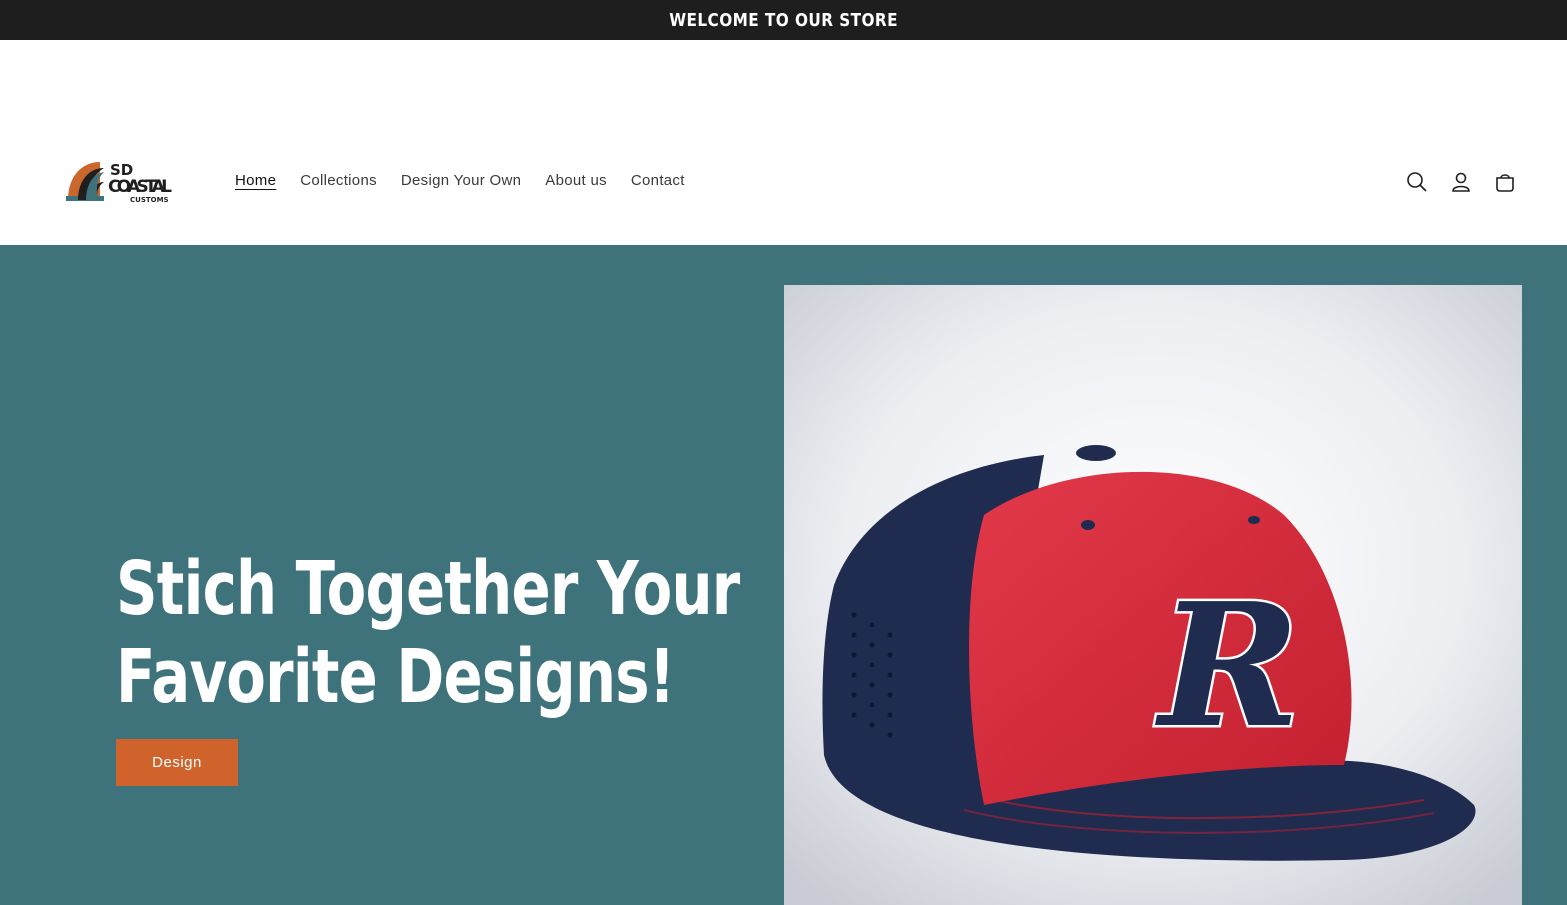 This screenshot has width=1567, height=905. What do you see at coordinates (658, 181) in the screenshot?
I see `nav-item-contact: Contact` at bounding box center [658, 181].